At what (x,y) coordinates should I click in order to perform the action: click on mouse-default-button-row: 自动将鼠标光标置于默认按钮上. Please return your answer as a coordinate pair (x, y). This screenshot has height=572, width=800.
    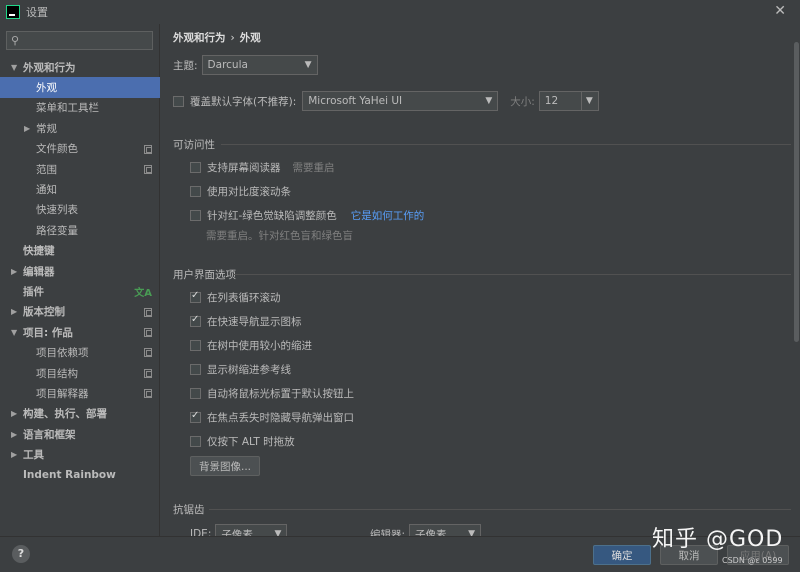
    Looking at the image, I should click on (272, 393).